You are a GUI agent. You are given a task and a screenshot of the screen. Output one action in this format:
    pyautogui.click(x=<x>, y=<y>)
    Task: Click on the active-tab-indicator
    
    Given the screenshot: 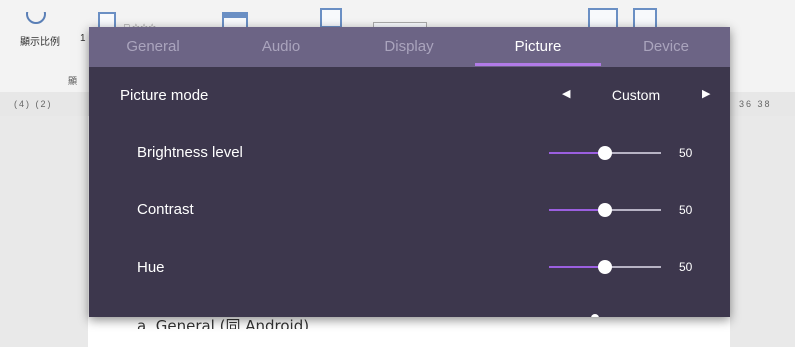 What is the action you would take?
    pyautogui.click(x=538, y=64)
    